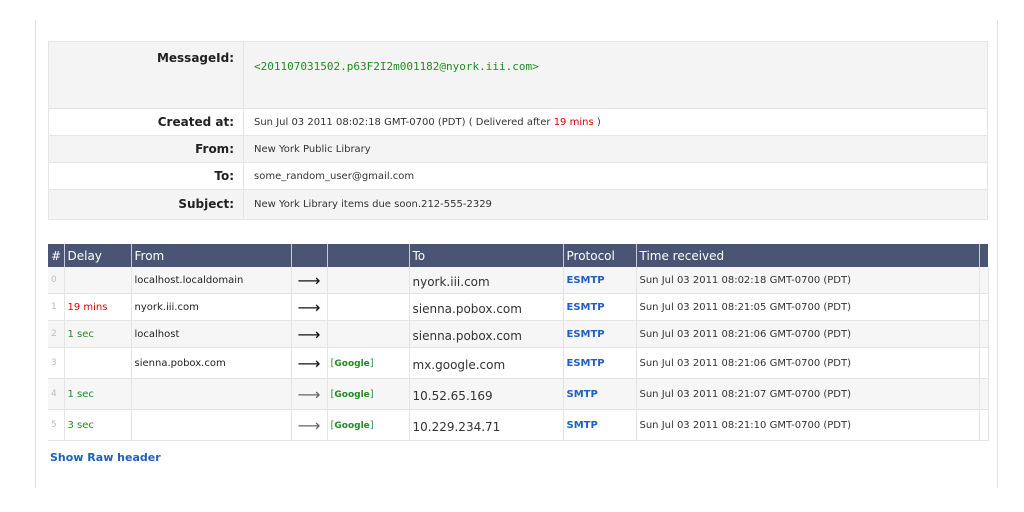  Describe the element at coordinates (98, 255) in the screenshot. I see `col-header-delay: Delay` at that location.